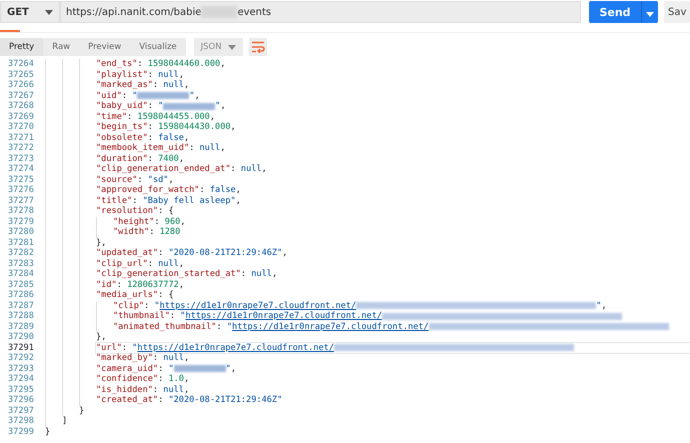  Describe the element at coordinates (21, 274) in the screenshot. I see `line-number: 37284` at that location.